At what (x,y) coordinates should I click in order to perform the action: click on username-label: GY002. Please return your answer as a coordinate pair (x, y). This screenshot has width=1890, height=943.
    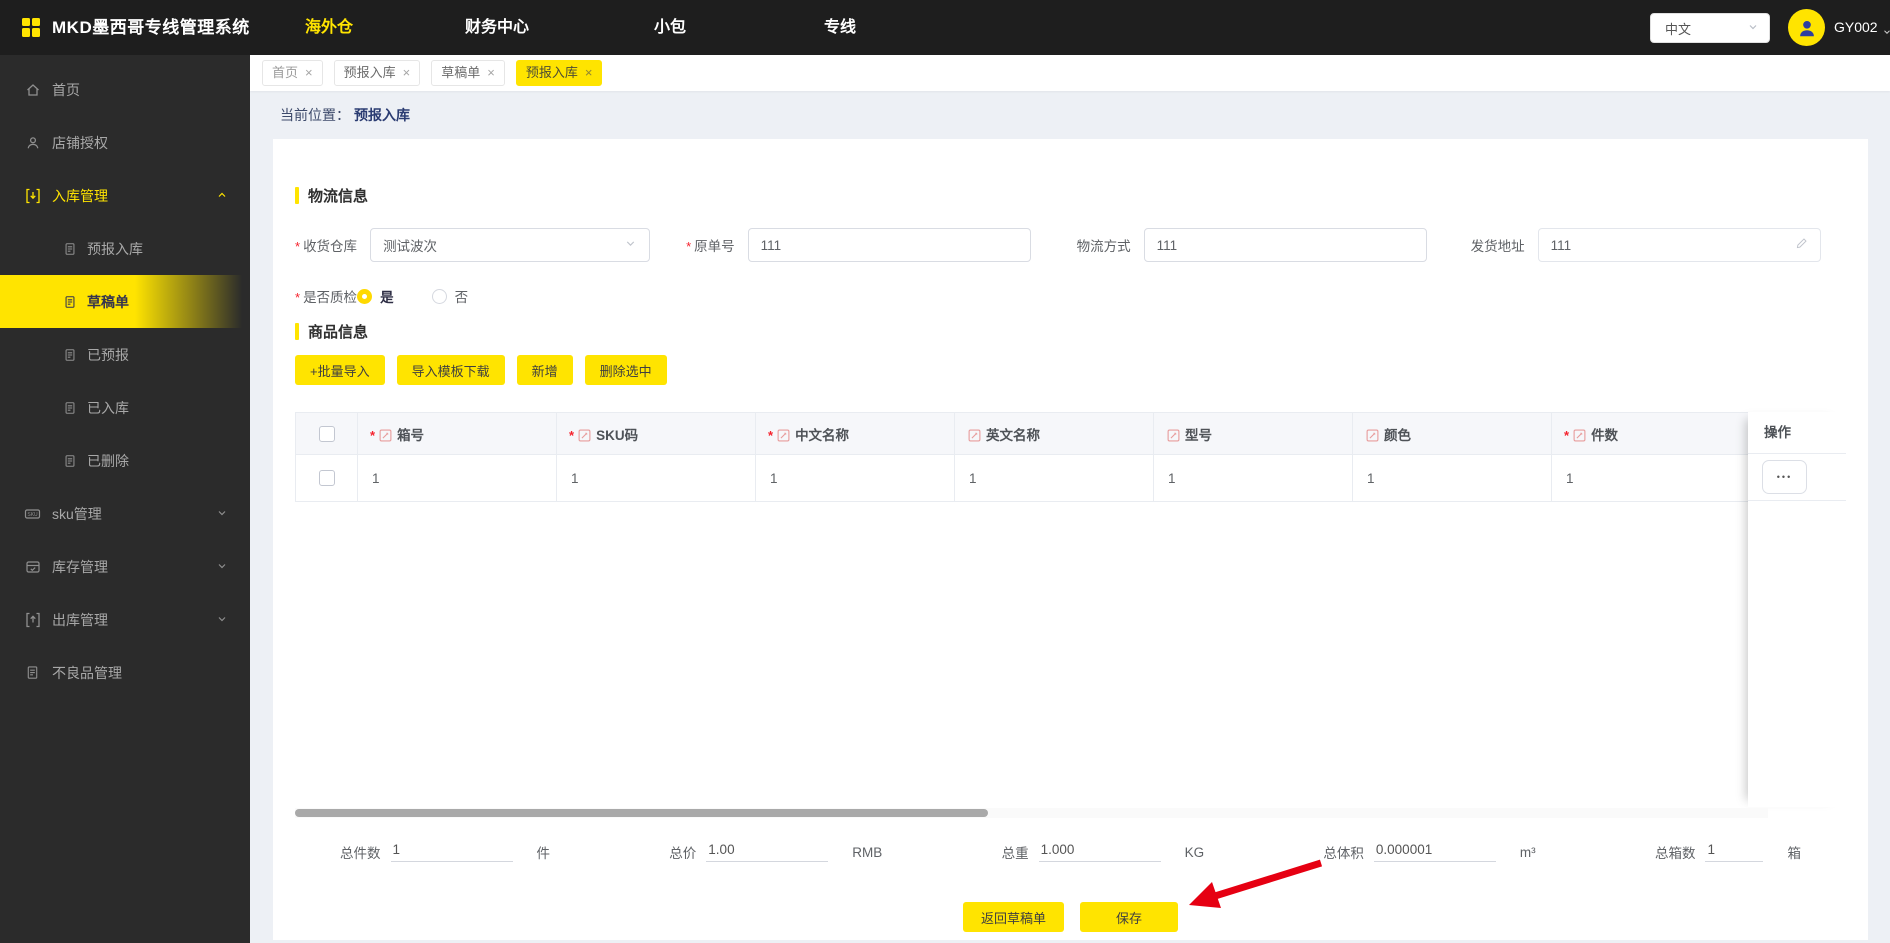
    Looking at the image, I should click on (1856, 27).